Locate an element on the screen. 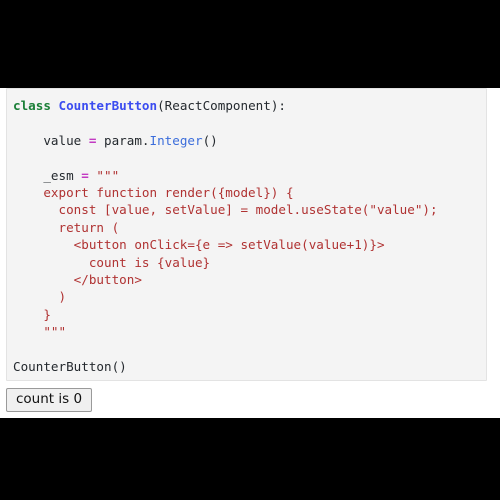 The image size is (500, 500). count-button: count is 0 is located at coordinates (49, 400).